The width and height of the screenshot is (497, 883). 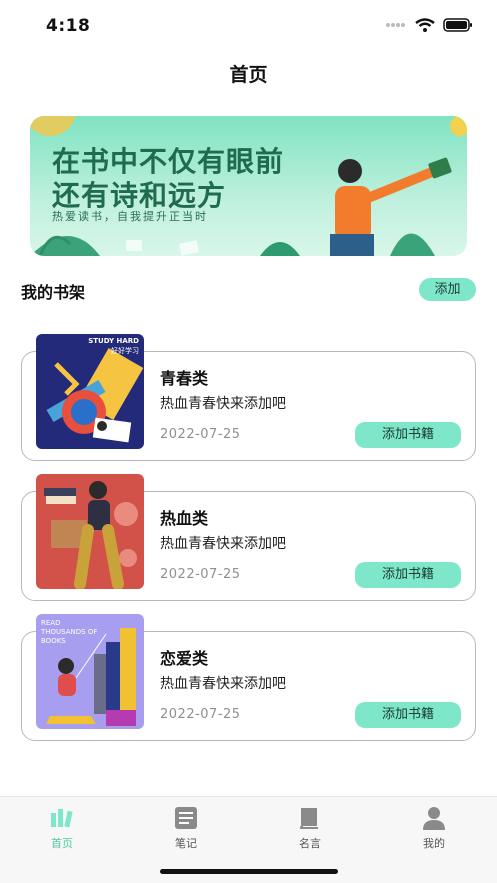 I want to click on card-title: 青春类, so click(x=184, y=378).